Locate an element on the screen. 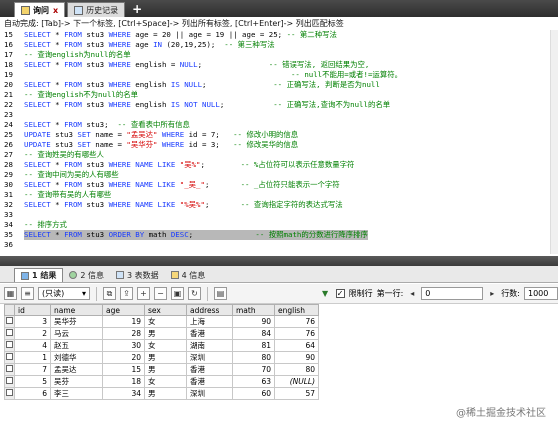  table-cell: 赵五 is located at coordinates (76, 345).